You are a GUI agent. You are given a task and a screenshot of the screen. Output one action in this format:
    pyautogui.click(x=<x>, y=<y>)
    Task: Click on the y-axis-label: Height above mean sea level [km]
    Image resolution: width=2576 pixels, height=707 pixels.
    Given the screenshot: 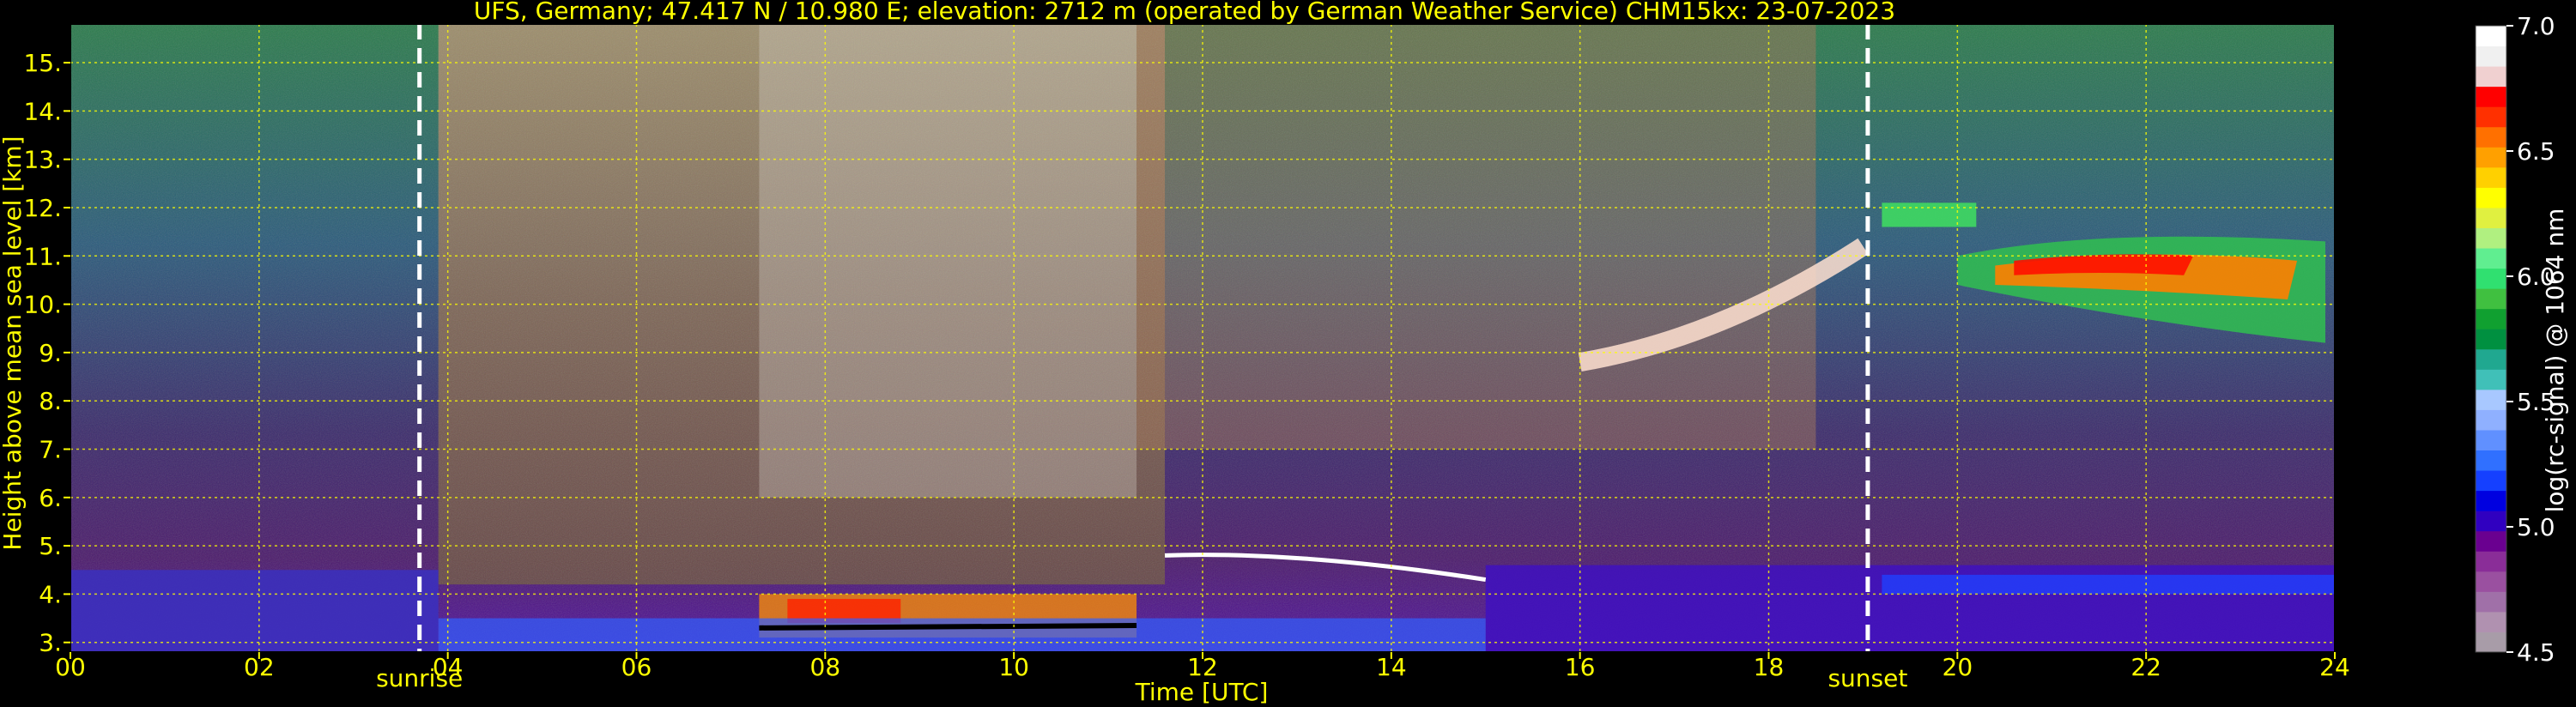 What is the action you would take?
    pyautogui.click(x=13, y=343)
    